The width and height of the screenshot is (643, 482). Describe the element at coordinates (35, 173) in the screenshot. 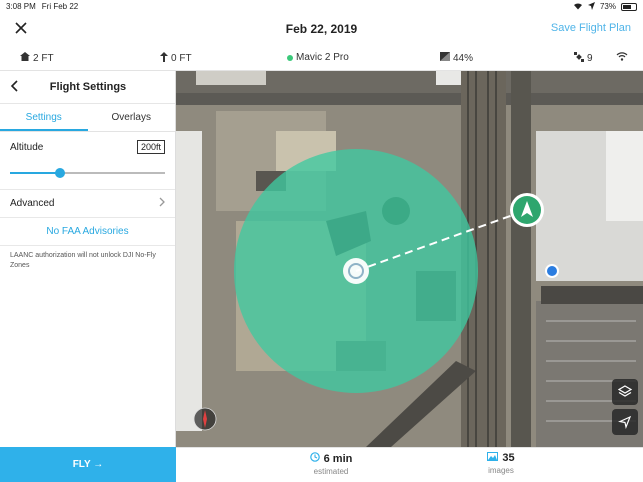

I see `slider-fill` at that location.